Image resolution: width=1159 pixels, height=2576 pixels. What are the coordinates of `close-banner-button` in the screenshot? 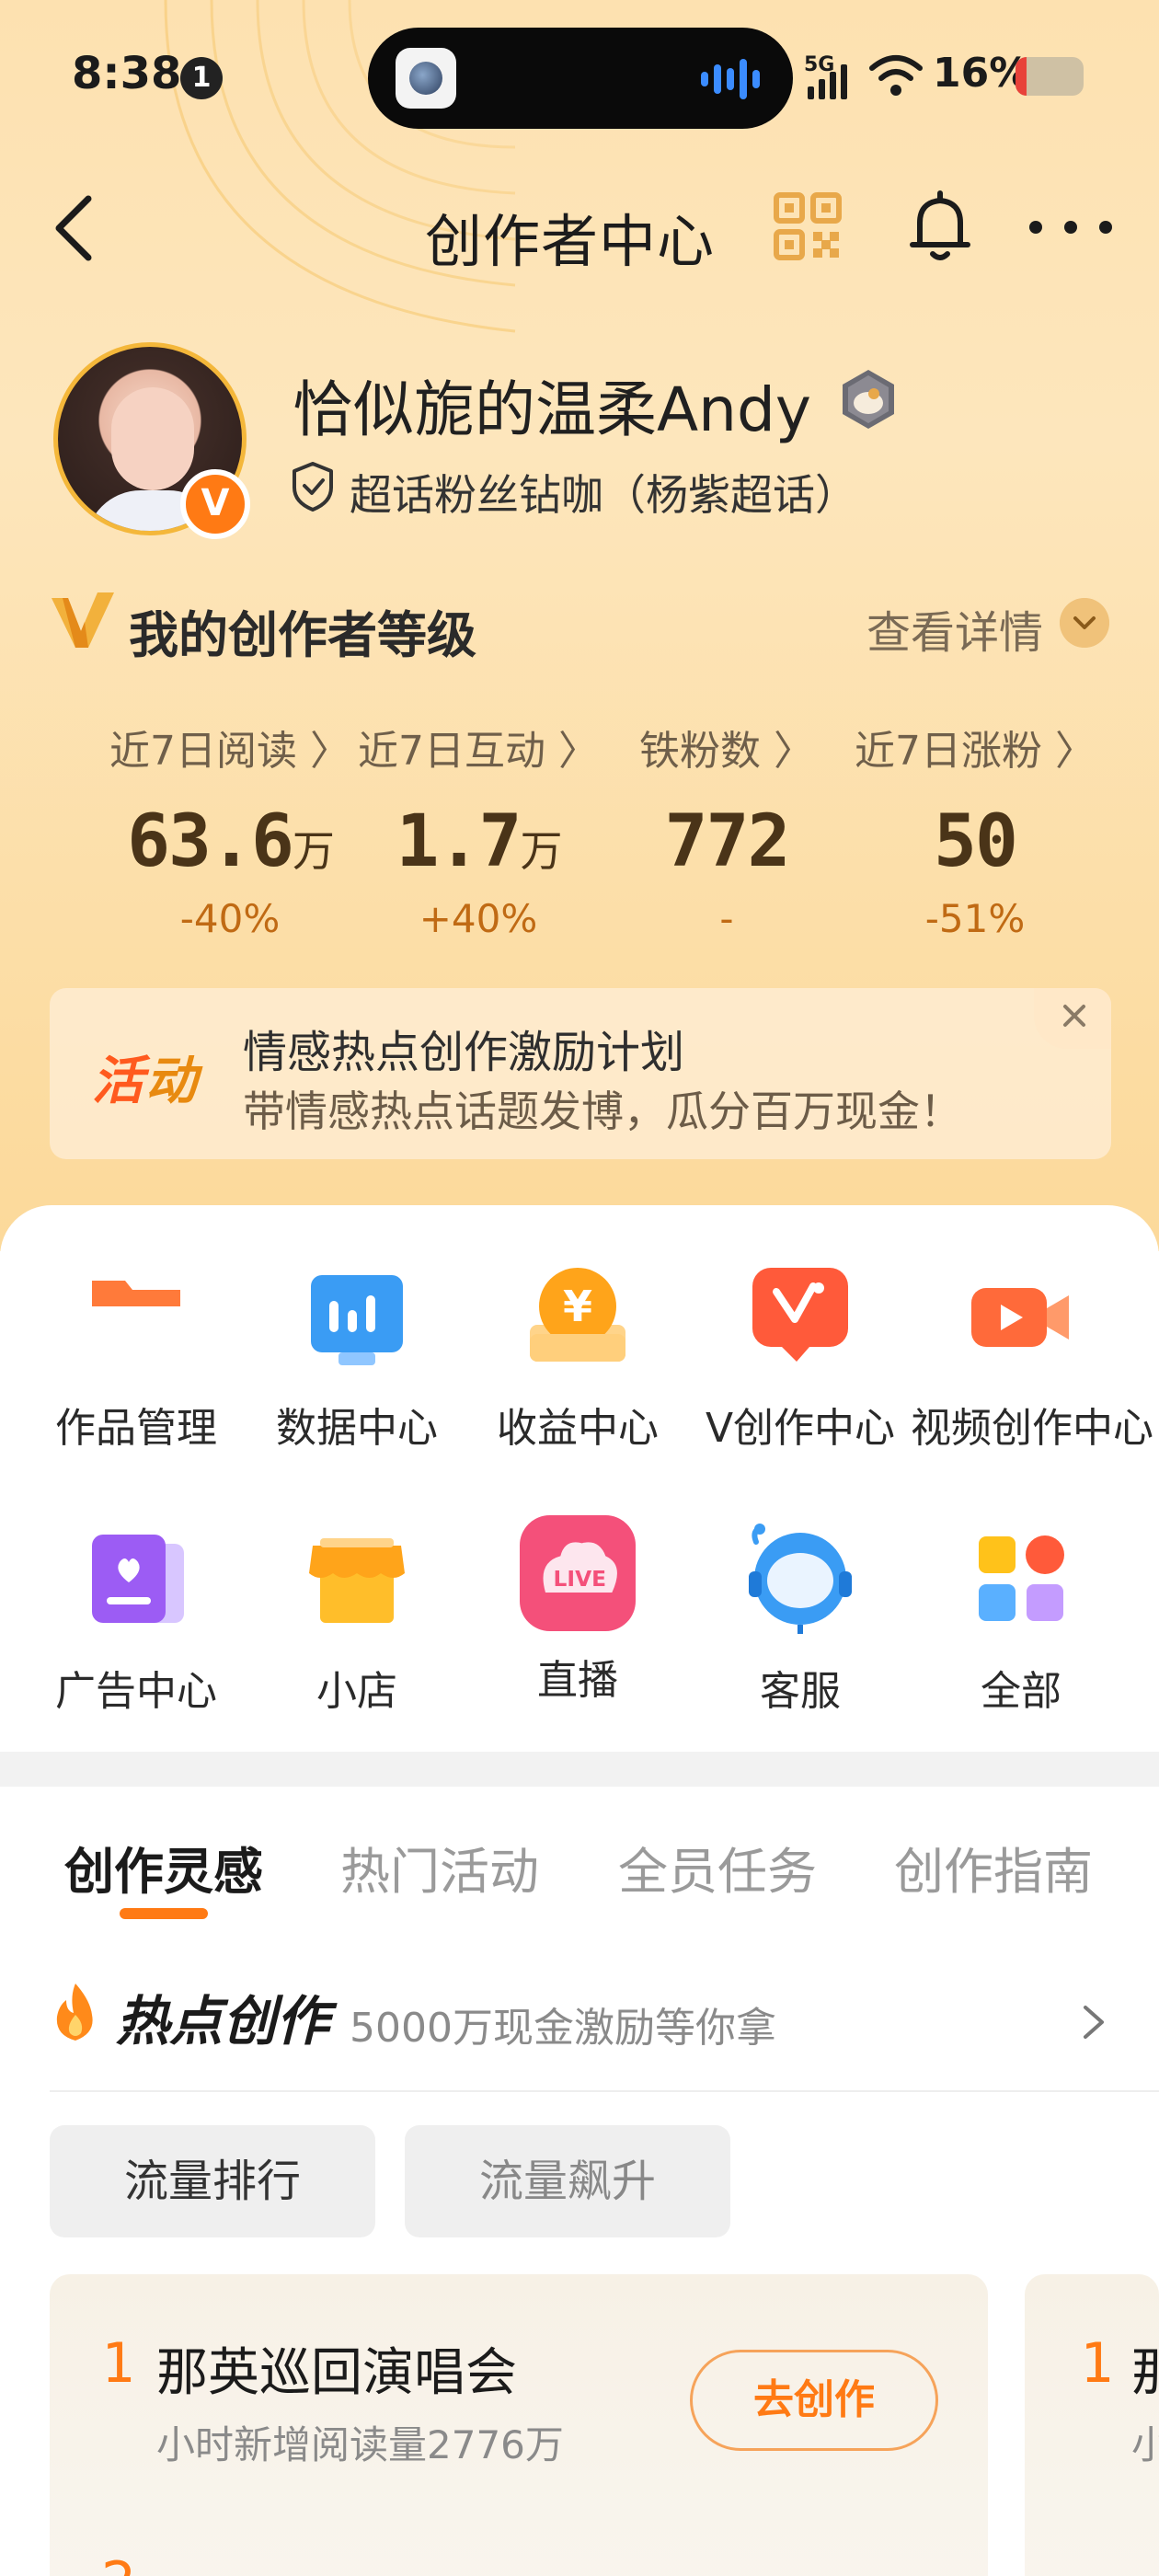 It's located at (1072, 1018).